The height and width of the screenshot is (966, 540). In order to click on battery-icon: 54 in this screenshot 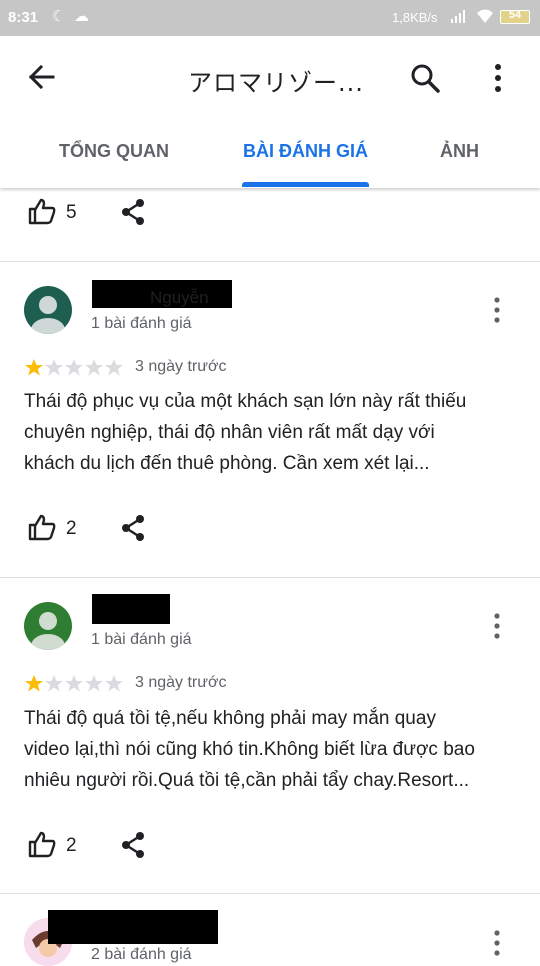, I will do `click(515, 16)`.